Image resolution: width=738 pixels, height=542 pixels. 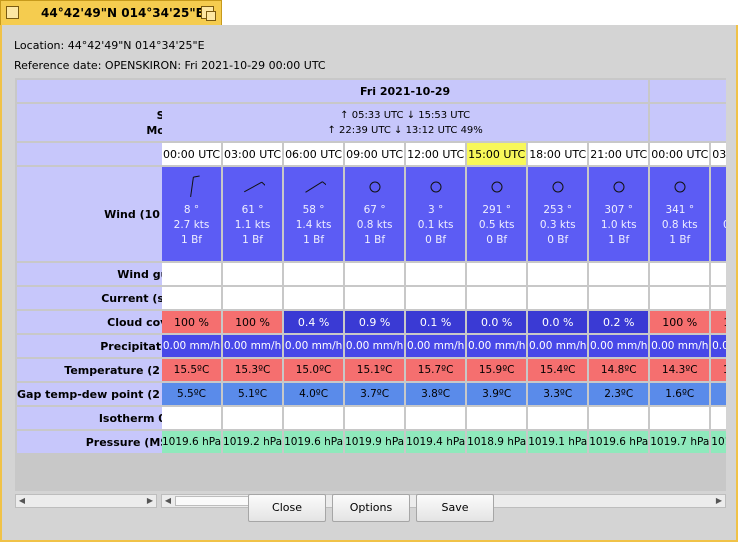 What do you see at coordinates (375, 154) in the screenshot?
I see `time-cell: 09:00 UTC` at bounding box center [375, 154].